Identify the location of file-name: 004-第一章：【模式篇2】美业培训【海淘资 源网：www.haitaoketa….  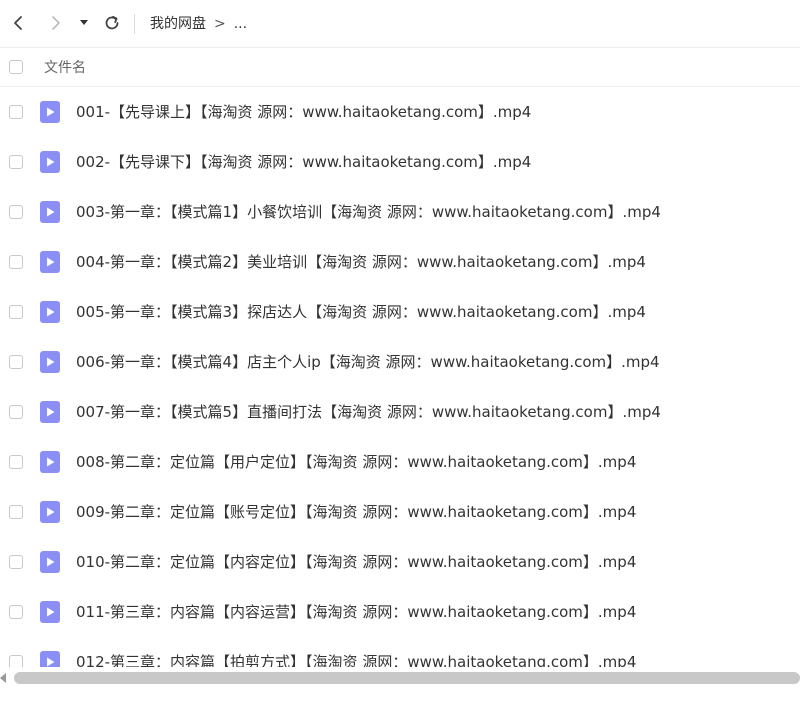
(361, 262).